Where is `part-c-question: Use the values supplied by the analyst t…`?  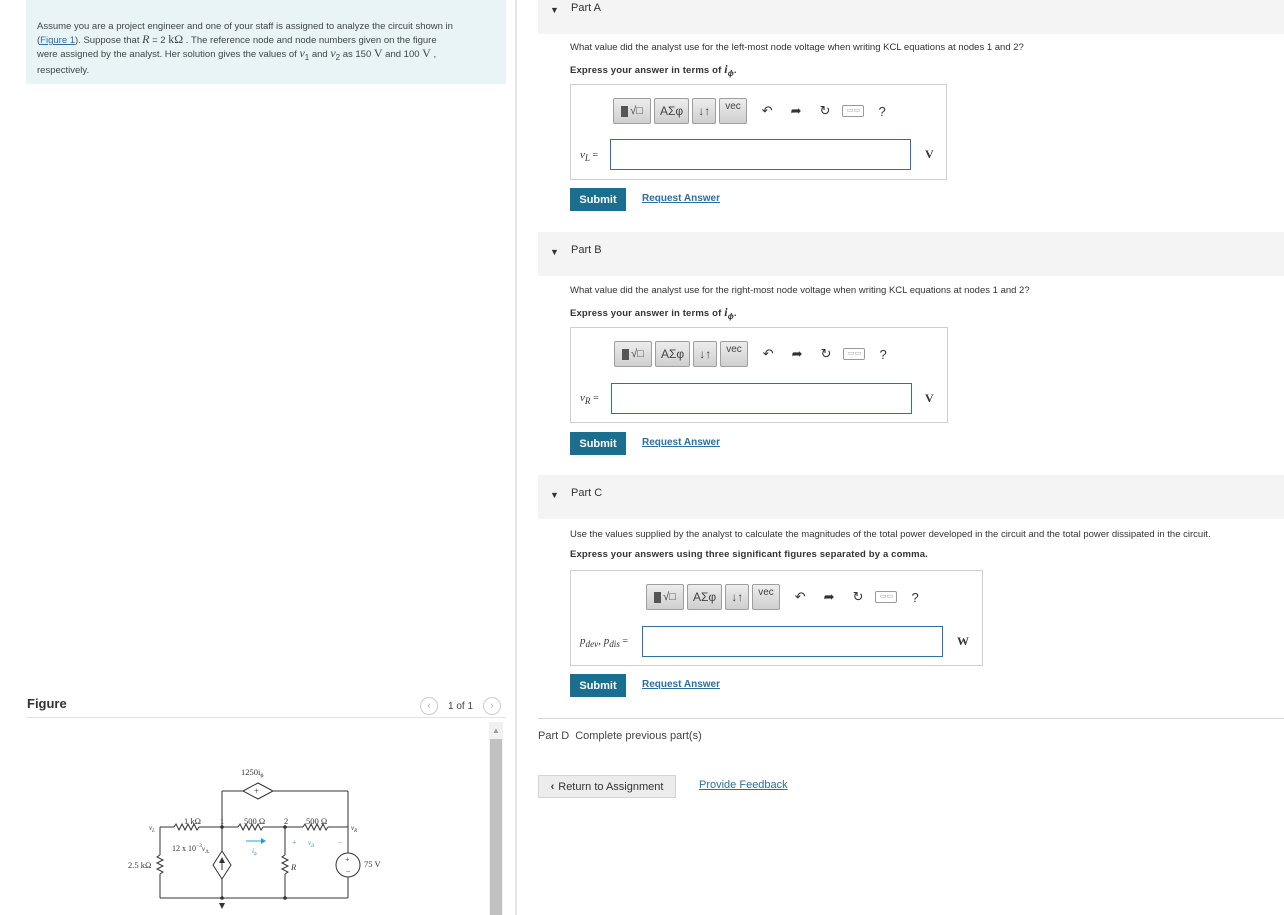 part-c-question: Use the values supplied by the analyst t… is located at coordinates (890, 534).